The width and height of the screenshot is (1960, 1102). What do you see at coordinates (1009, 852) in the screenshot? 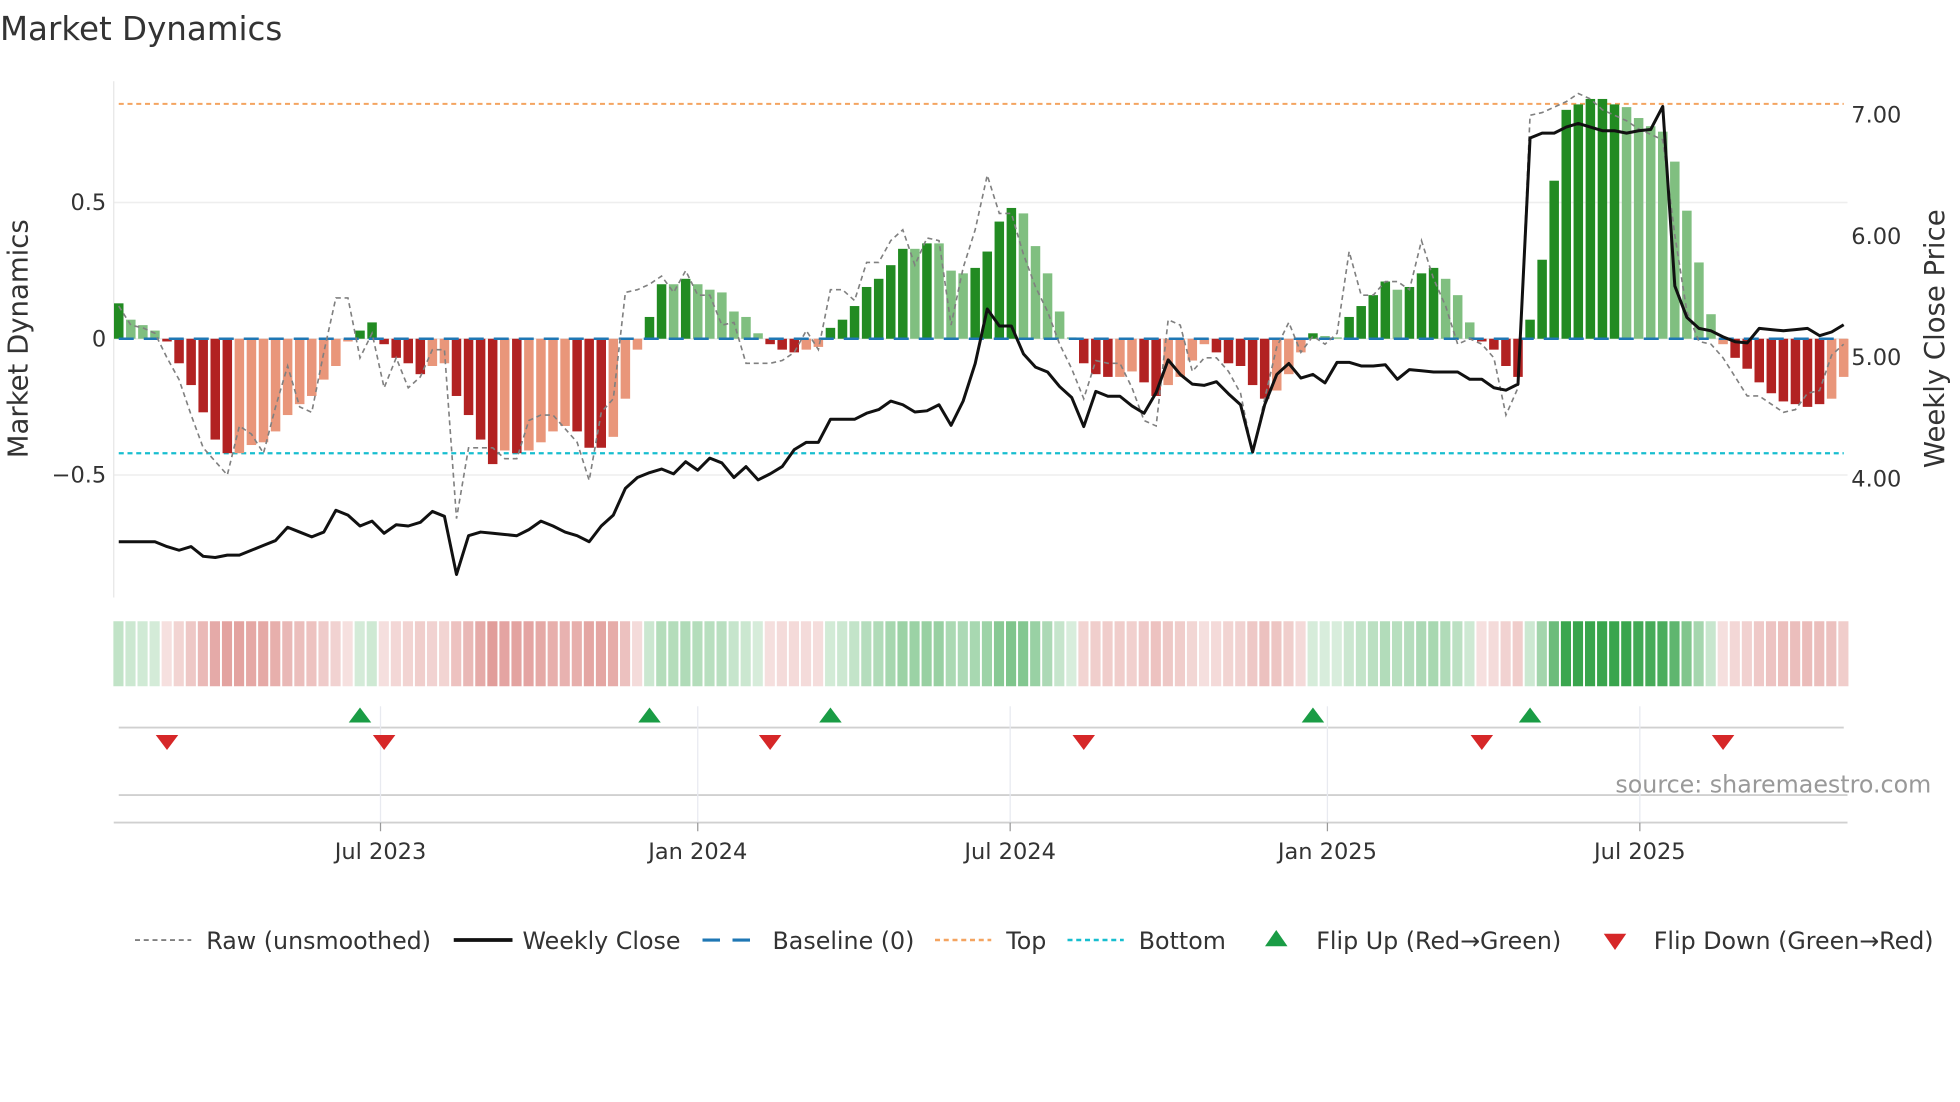
I see `x-tick-label: Jul 2024` at bounding box center [1009, 852].